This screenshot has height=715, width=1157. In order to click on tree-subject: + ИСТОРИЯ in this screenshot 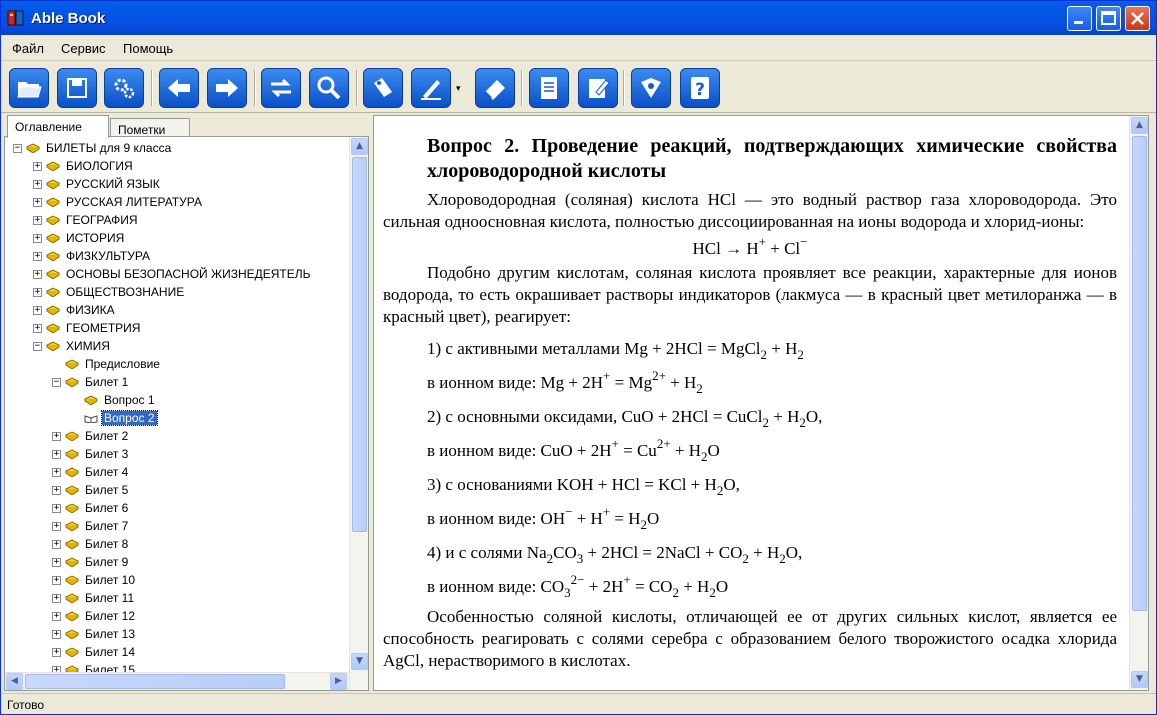, I will do `click(79, 238)`.